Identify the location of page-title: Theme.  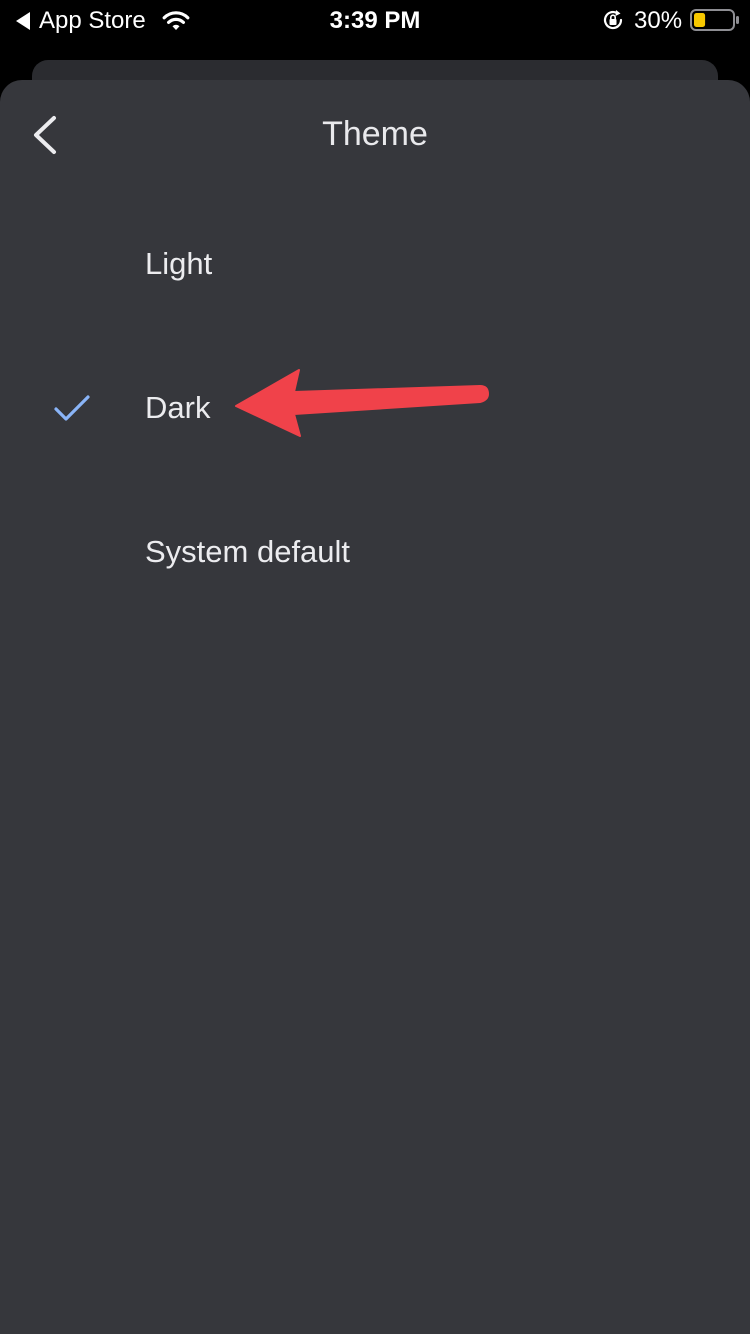
(375, 134).